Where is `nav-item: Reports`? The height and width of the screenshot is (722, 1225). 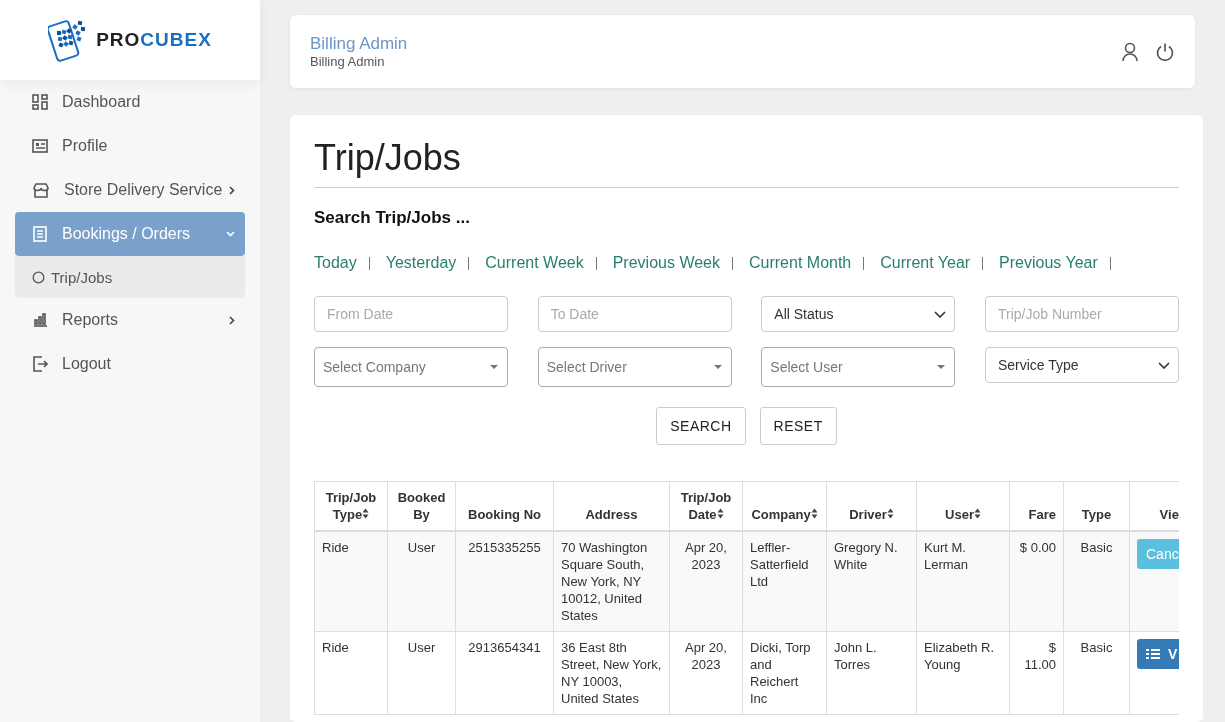
nav-item: Reports is located at coordinates (130, 320).